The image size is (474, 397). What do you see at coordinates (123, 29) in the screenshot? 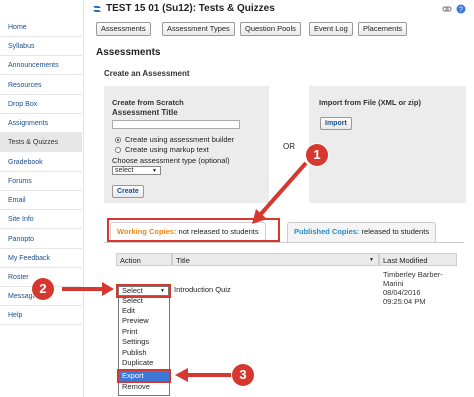
I see `assessments-button: Assessments` at bounding box center [123, 29].